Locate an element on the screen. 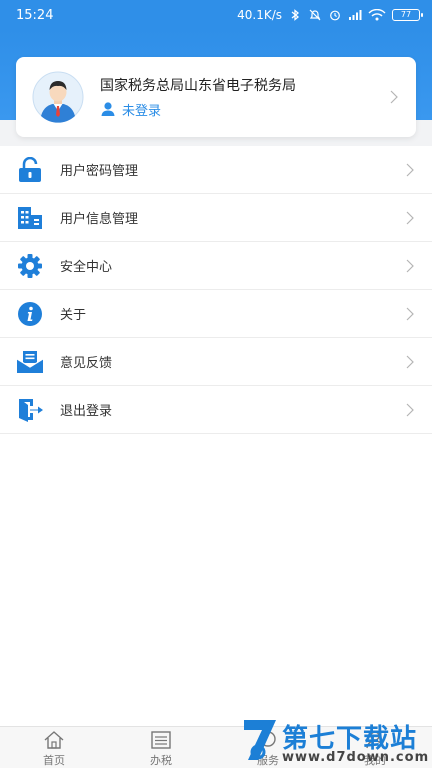 This screenshot has width=432, height=768. menu-label: 安全中心 is located at coordinates (86, 267).